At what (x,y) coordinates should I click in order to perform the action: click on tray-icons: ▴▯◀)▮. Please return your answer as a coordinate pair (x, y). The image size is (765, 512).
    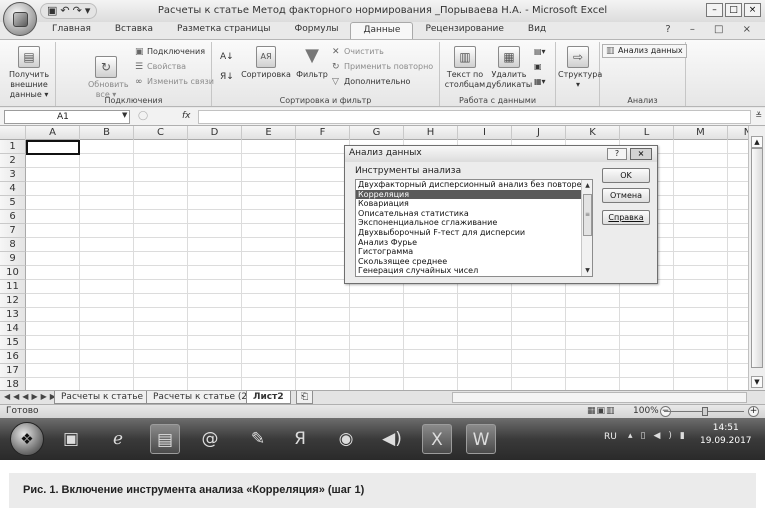
    Looking at the image, I should click on (660, 436).